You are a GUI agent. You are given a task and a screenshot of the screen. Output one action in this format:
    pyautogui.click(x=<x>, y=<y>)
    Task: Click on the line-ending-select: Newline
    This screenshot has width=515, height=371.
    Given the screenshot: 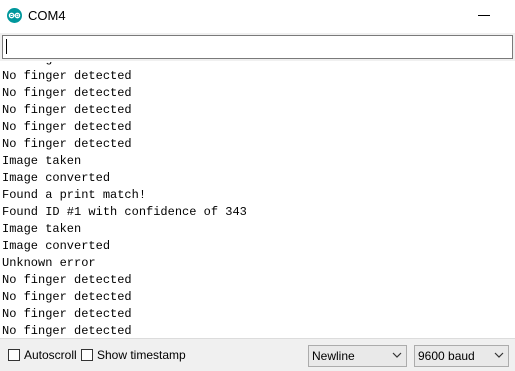 What is the action you would take?
    pyautogui.click(x=357, y=356)
    